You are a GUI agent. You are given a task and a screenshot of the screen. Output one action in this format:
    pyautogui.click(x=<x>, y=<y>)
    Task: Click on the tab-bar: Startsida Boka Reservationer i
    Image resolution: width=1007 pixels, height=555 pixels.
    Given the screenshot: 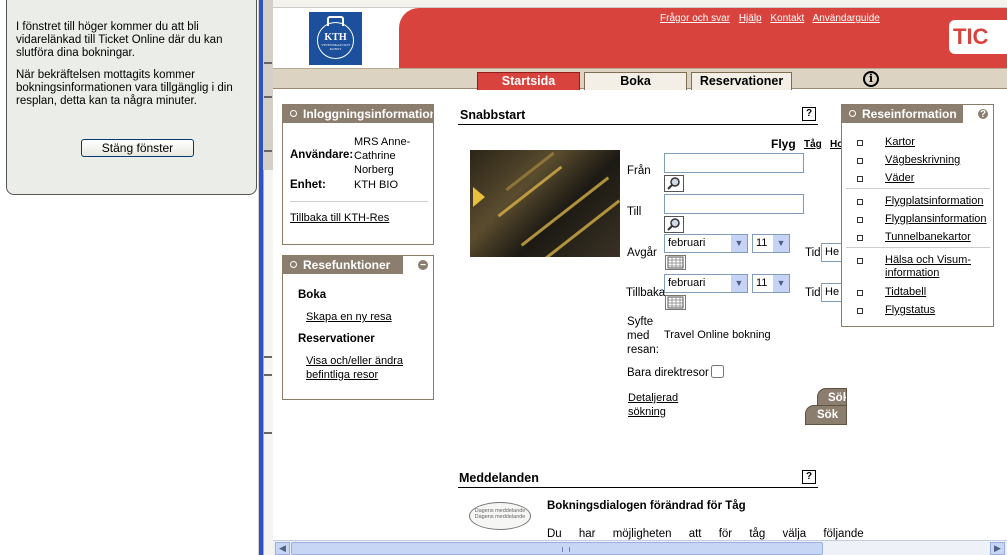 What is the action you would take?
    pyautogui.click(x=640, y=79)
    